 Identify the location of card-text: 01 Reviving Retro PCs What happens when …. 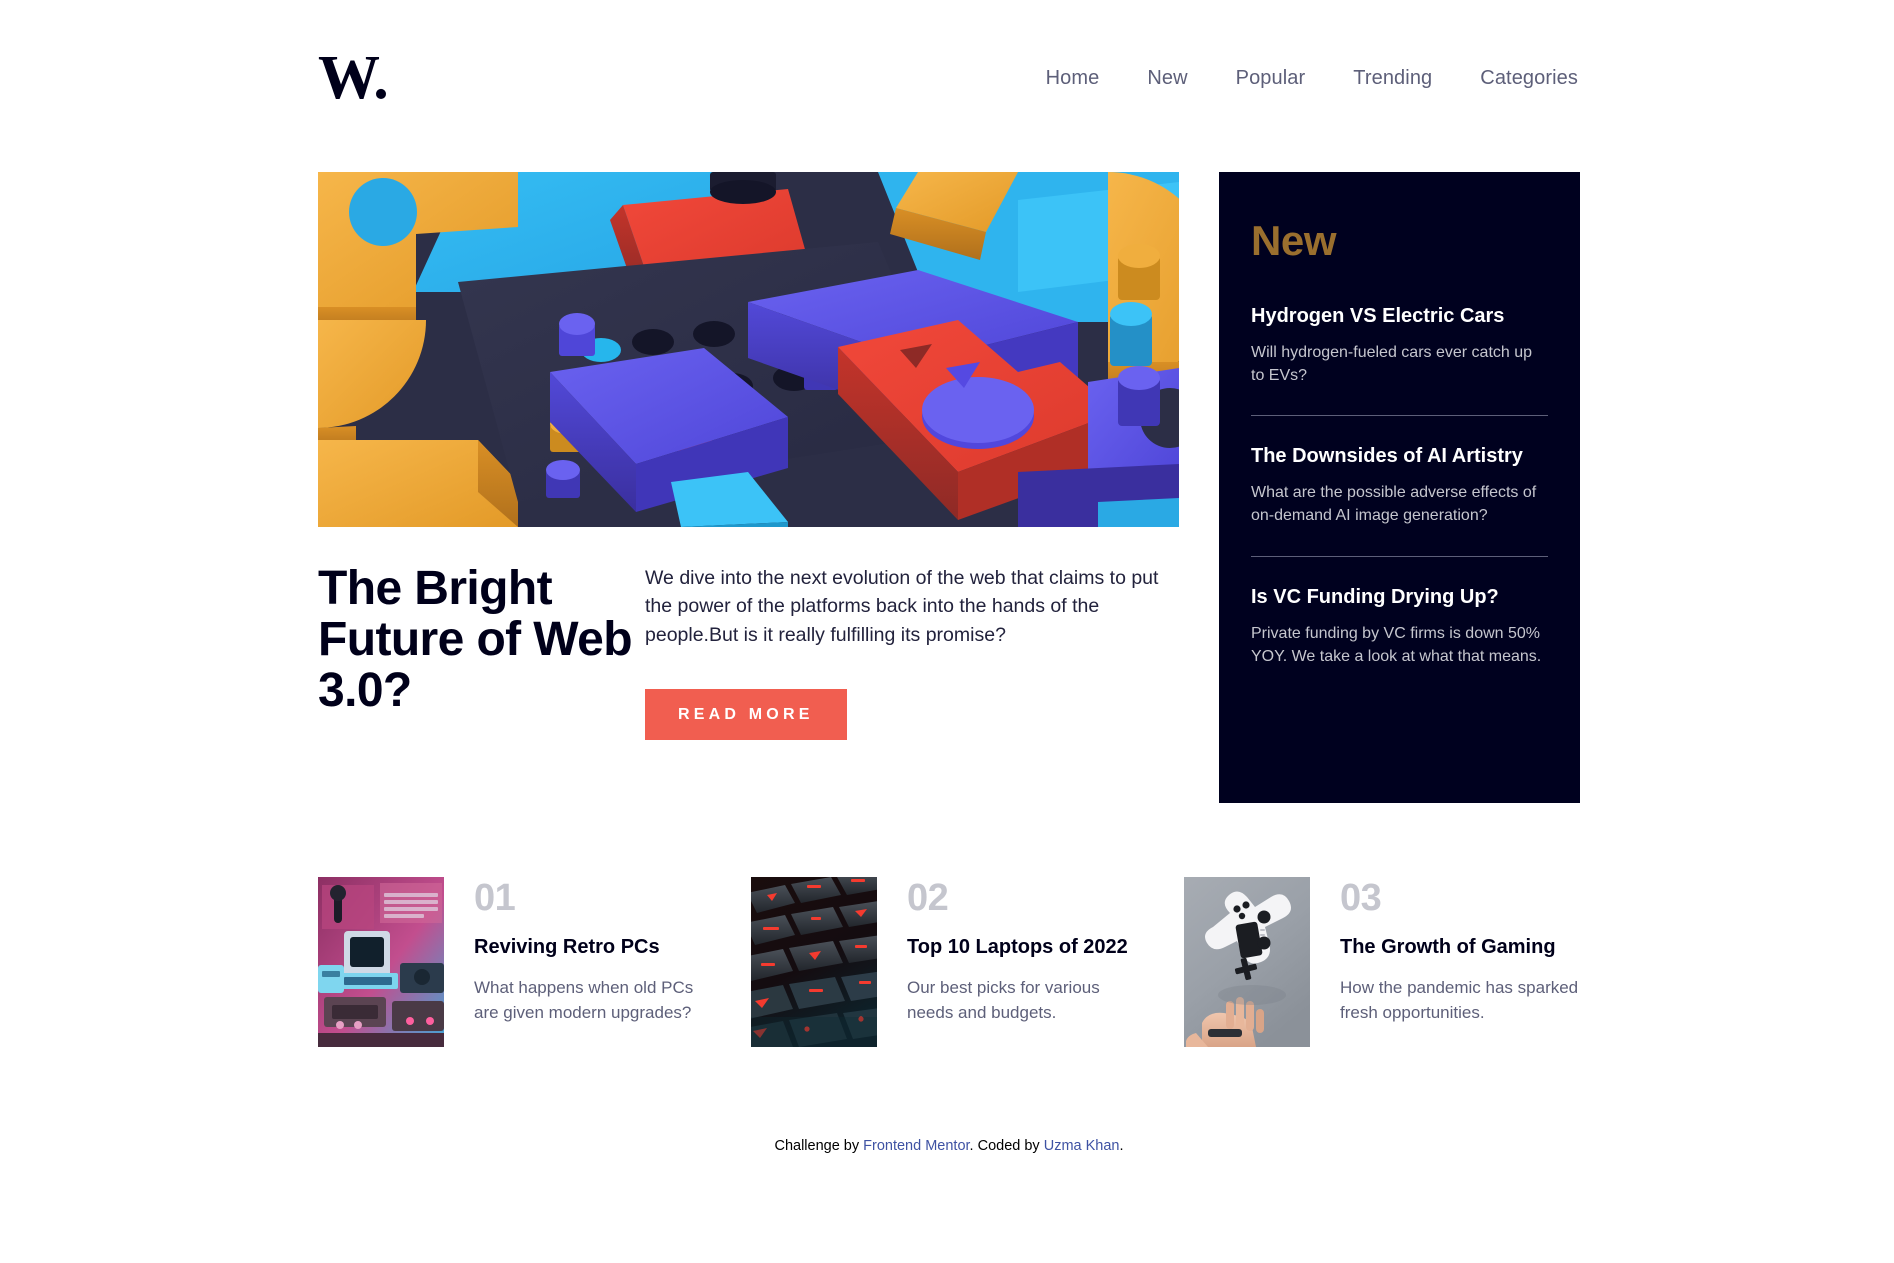
(594, 962).